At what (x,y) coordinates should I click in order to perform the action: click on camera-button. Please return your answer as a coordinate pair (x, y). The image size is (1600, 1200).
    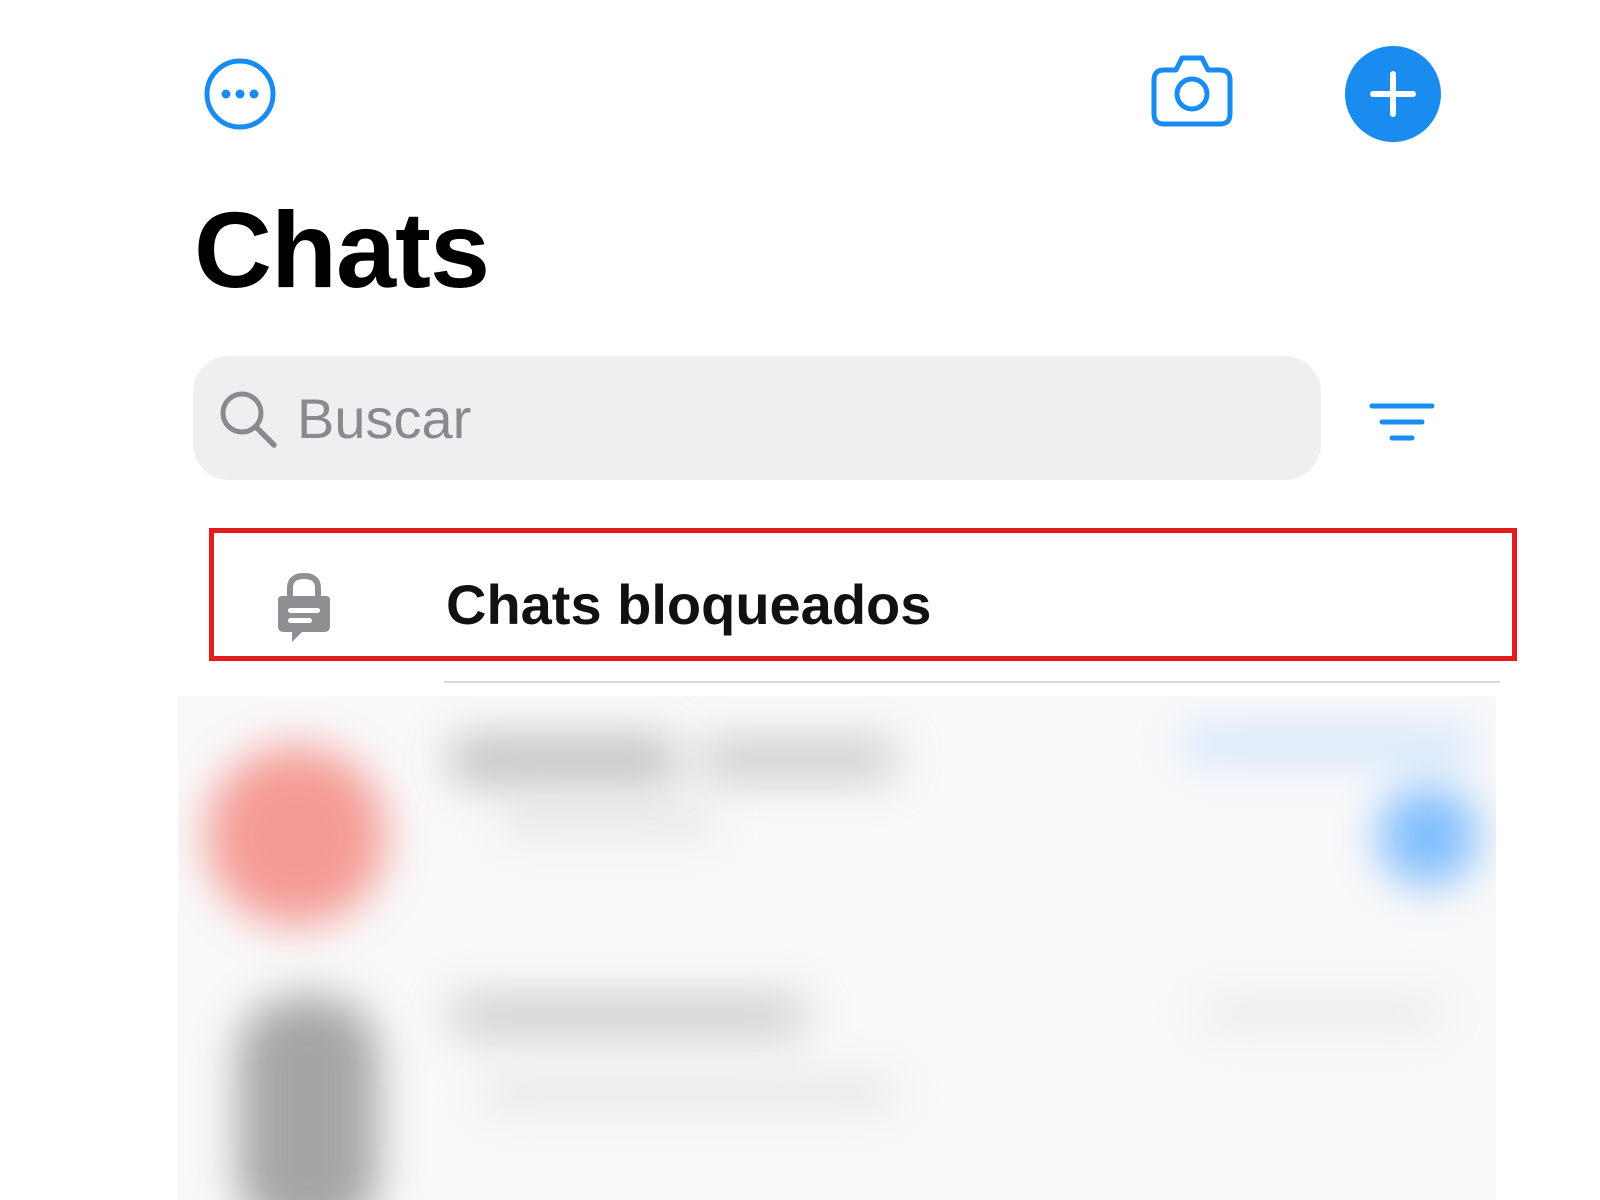
    Looking at the image, I should click on (1192, 90).